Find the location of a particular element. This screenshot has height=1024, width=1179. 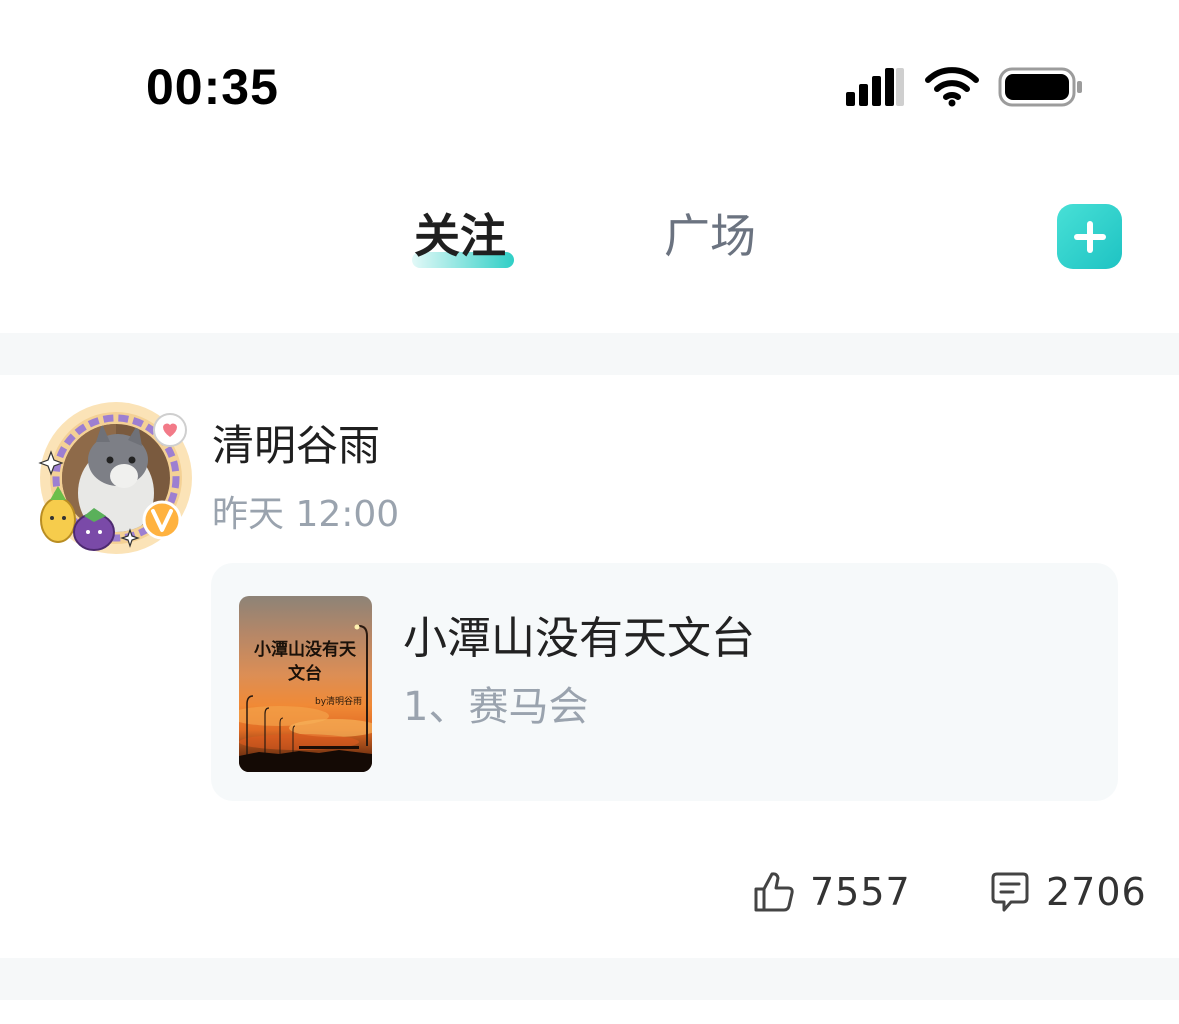

like-count: 7557 is located at coordinates (860, 892).